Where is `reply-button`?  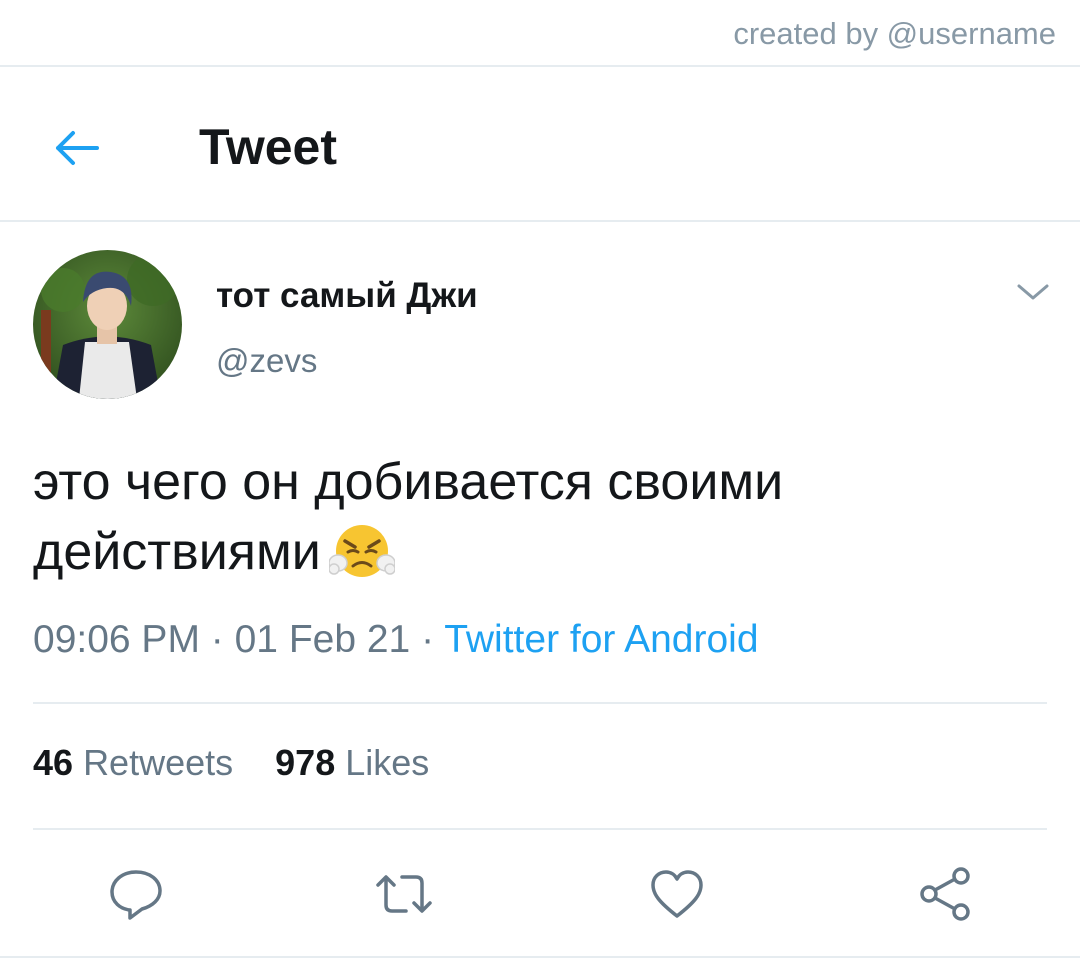 reply-button is located at coordinates (136, 894).